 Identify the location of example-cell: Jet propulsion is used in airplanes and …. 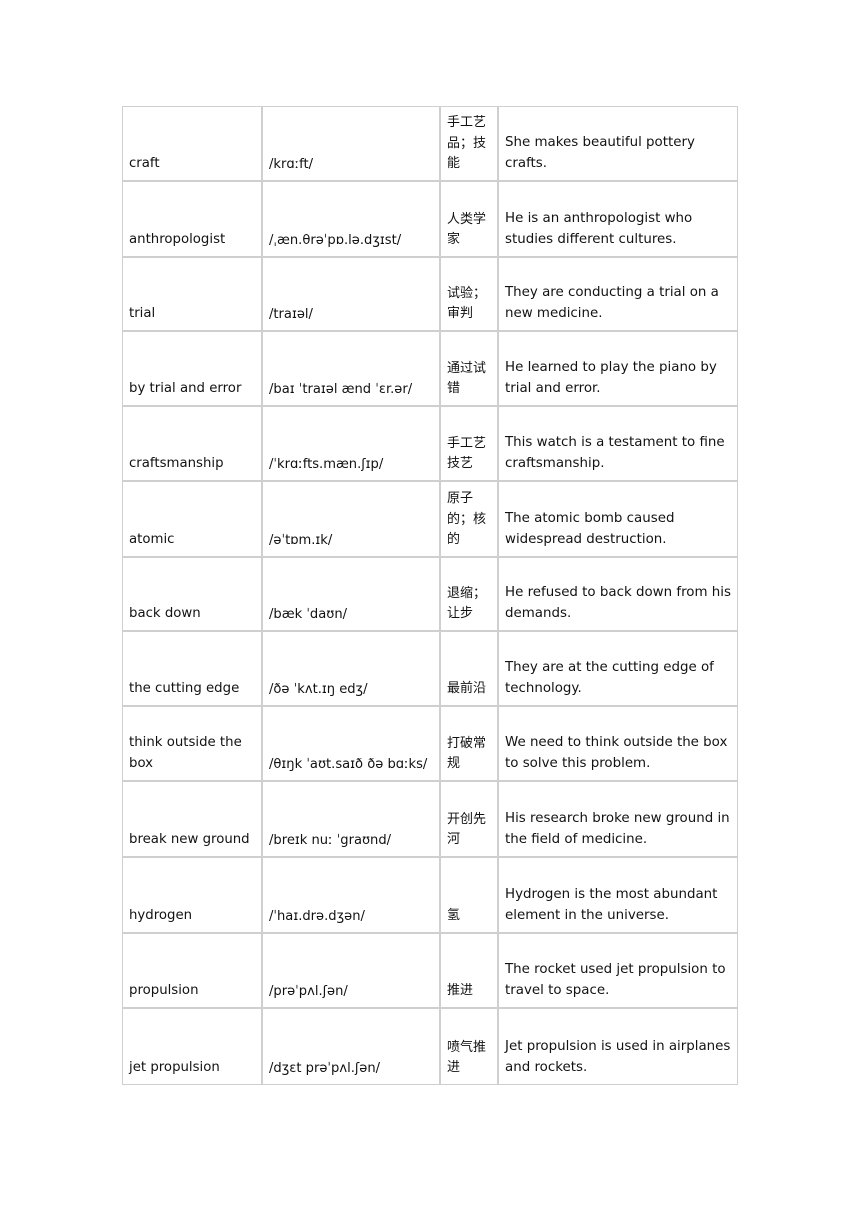
(618, 1046).